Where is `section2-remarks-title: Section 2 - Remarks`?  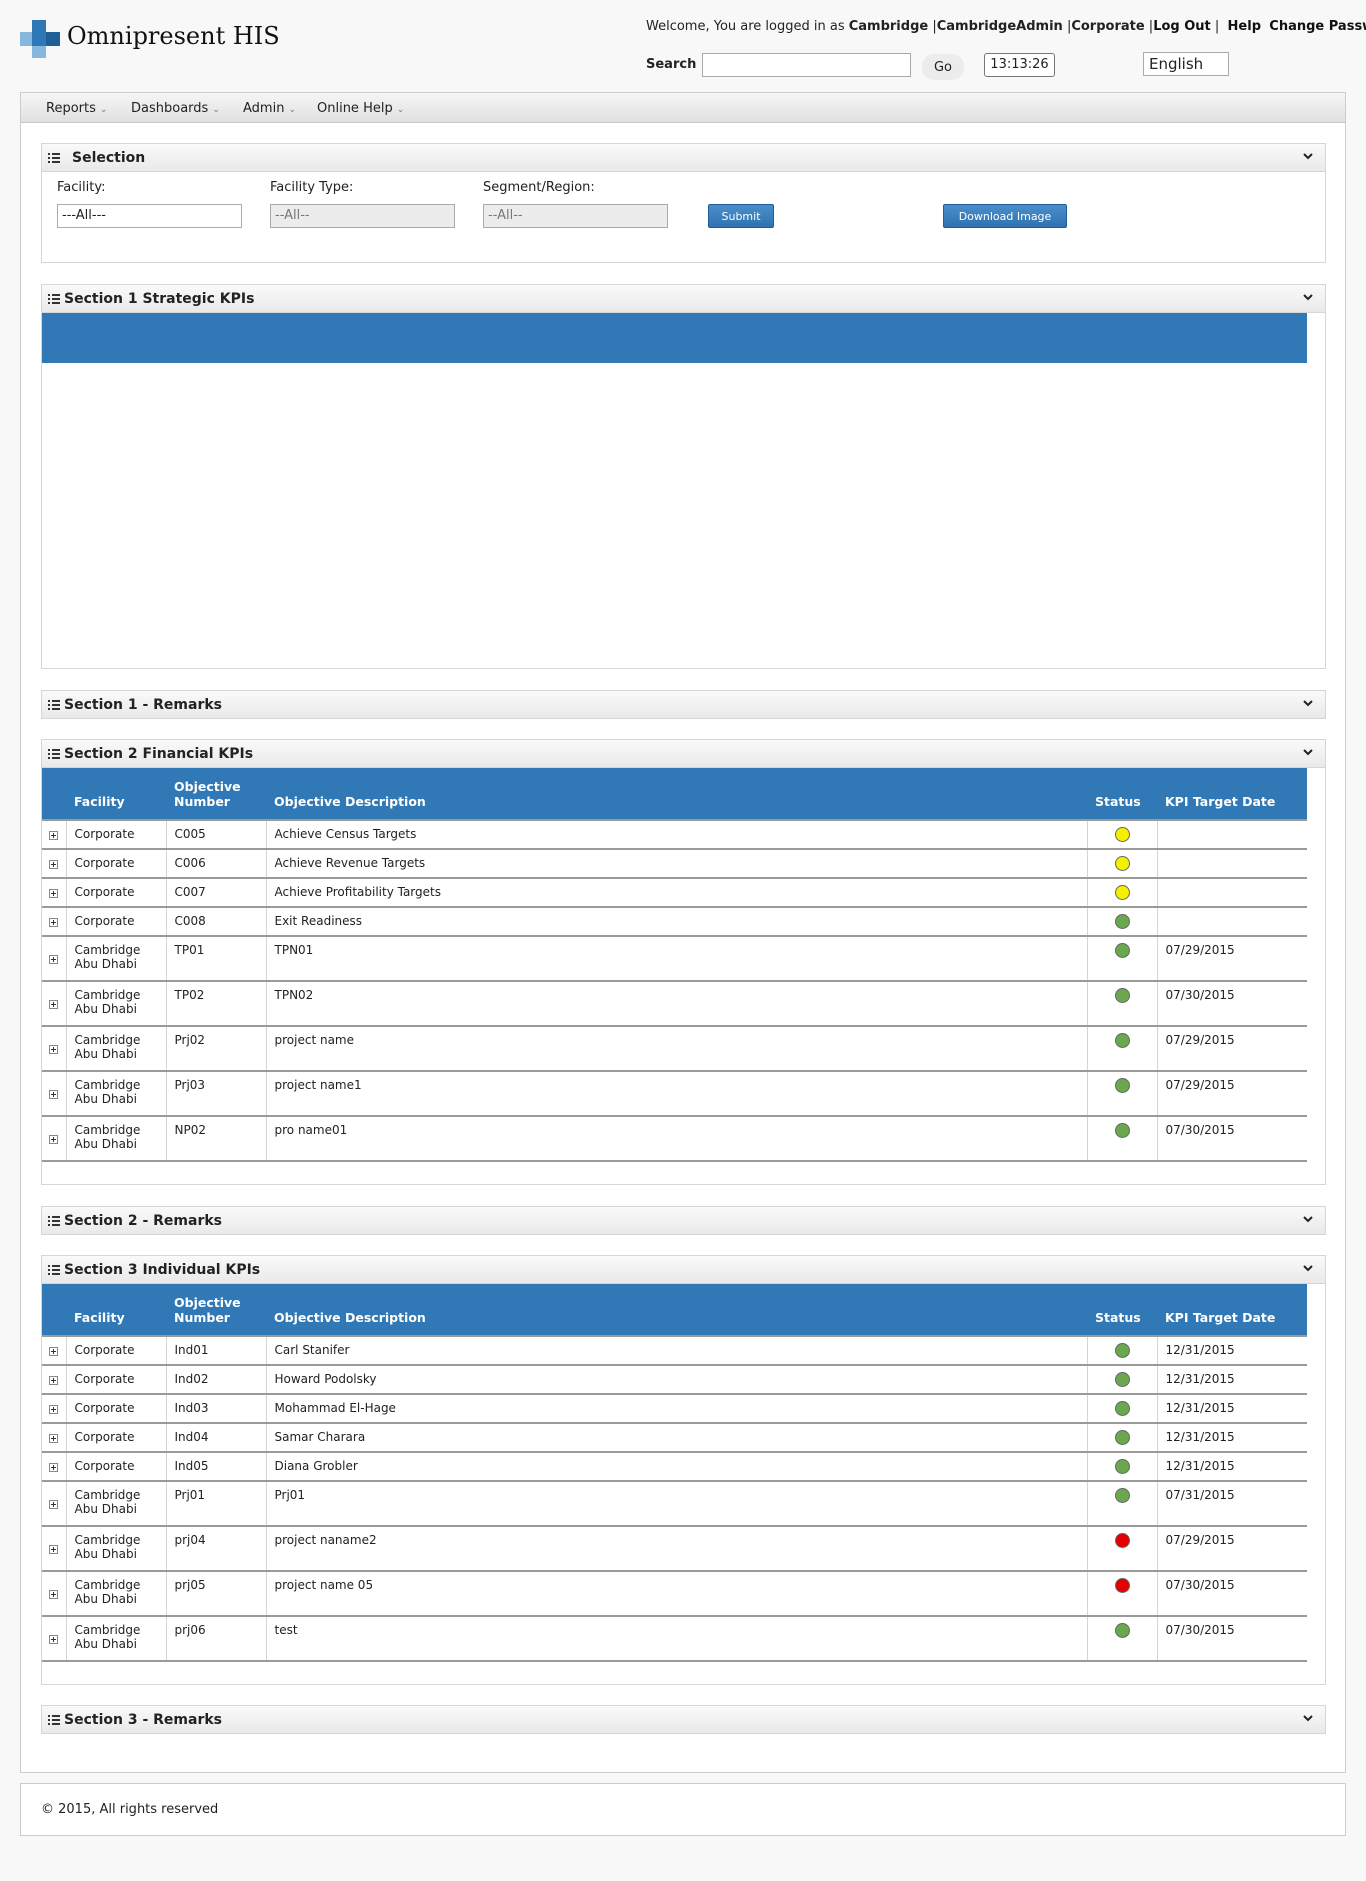 section2-remarks-title: Section 2 - Remarks is located at coordinates (143, 1221).